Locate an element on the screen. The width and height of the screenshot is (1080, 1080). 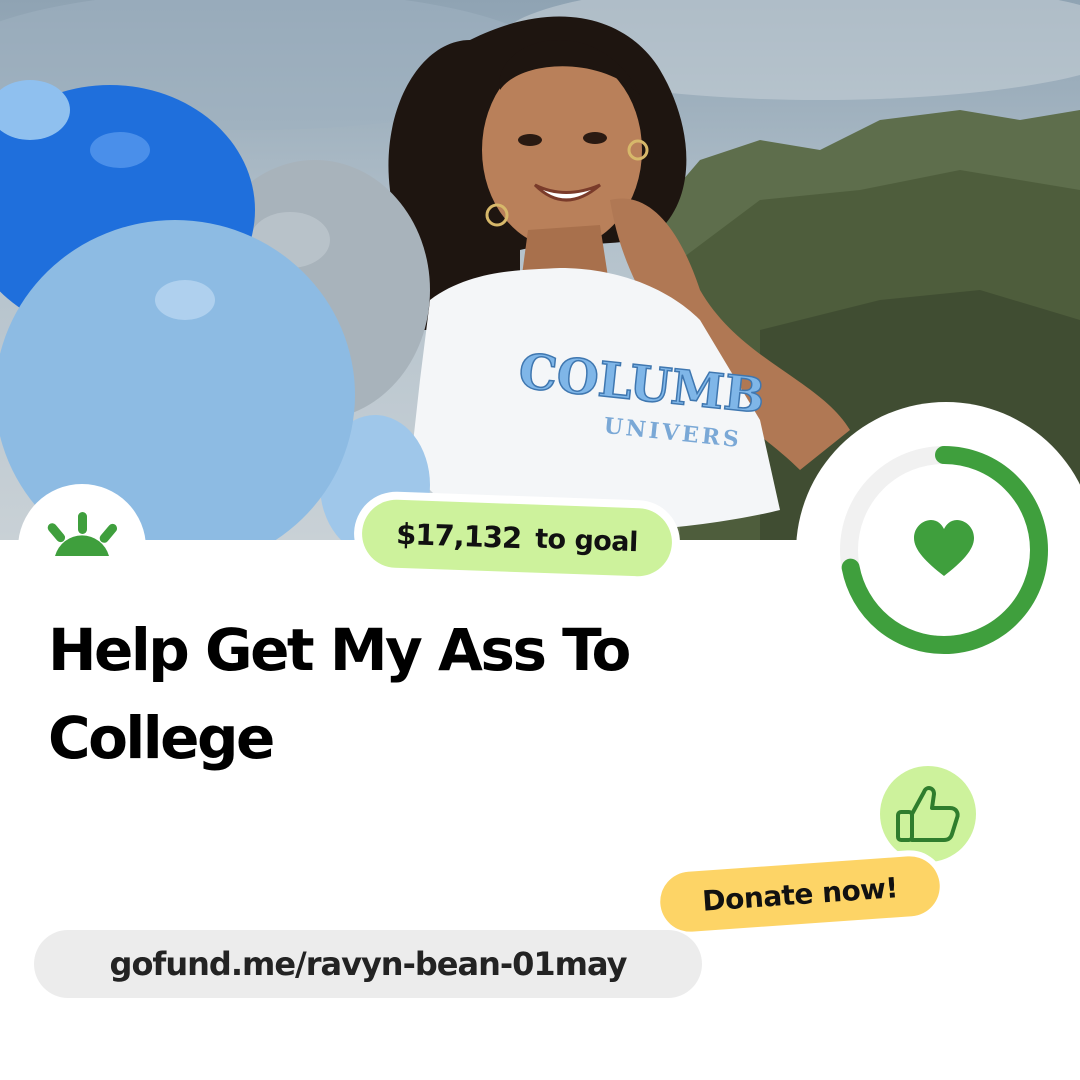
goal-badge-inner: $17,132 to goal is located at coordinates (517, 538).